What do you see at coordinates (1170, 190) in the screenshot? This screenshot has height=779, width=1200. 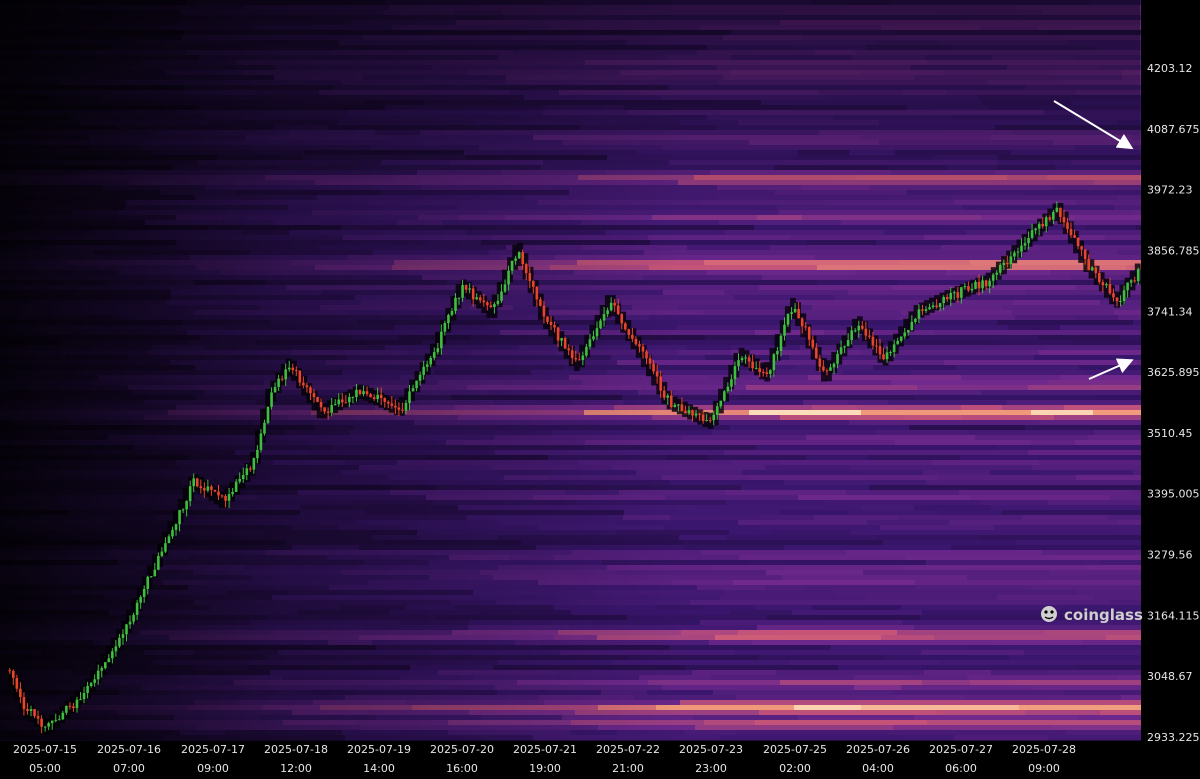 I see `y-tick-label: 3972.23` at bounding box center [1170, 190].